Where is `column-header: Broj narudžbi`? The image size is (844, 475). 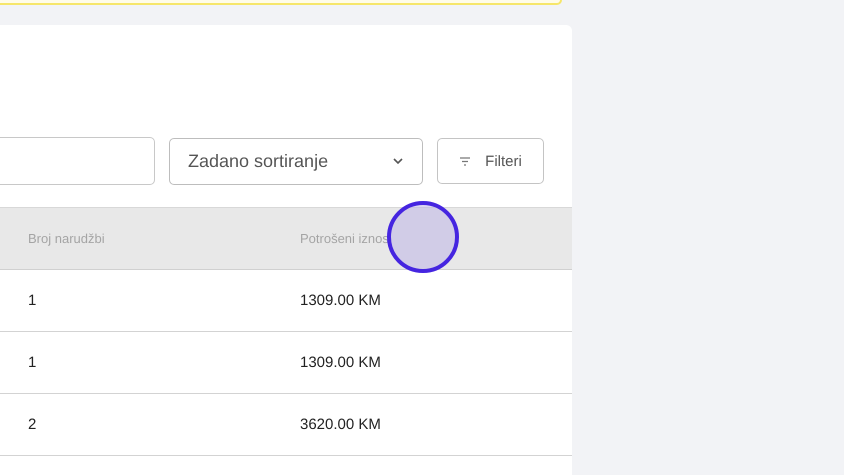
column-header: Broj narudžbi is located at coordinates (66, 238).